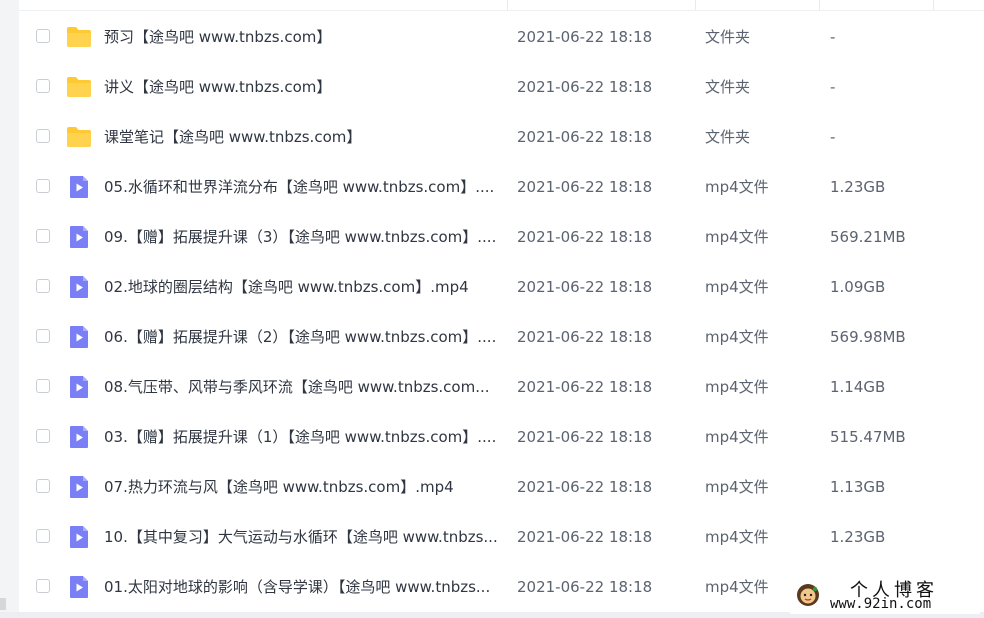  I want to click on file-name: 02.地球的圈层结构【途鸟吧 www.tnbzs.com】.mp4, so click(302, 287).